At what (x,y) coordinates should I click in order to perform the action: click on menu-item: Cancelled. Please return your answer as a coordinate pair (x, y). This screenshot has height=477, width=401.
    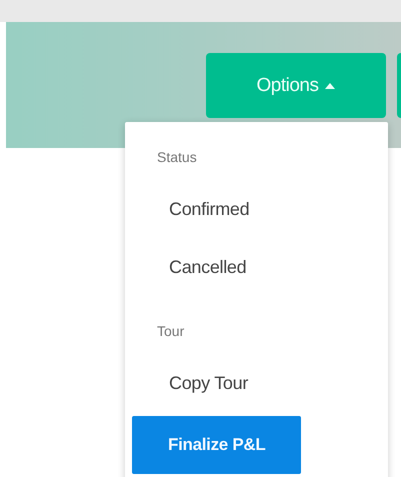
    Looking at the image, I should click on (185, 267).